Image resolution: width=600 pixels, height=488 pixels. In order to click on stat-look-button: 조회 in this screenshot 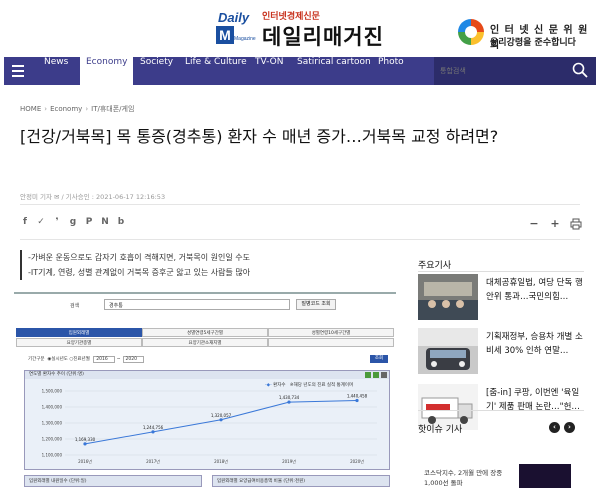, I will do `click(379, 359)`.